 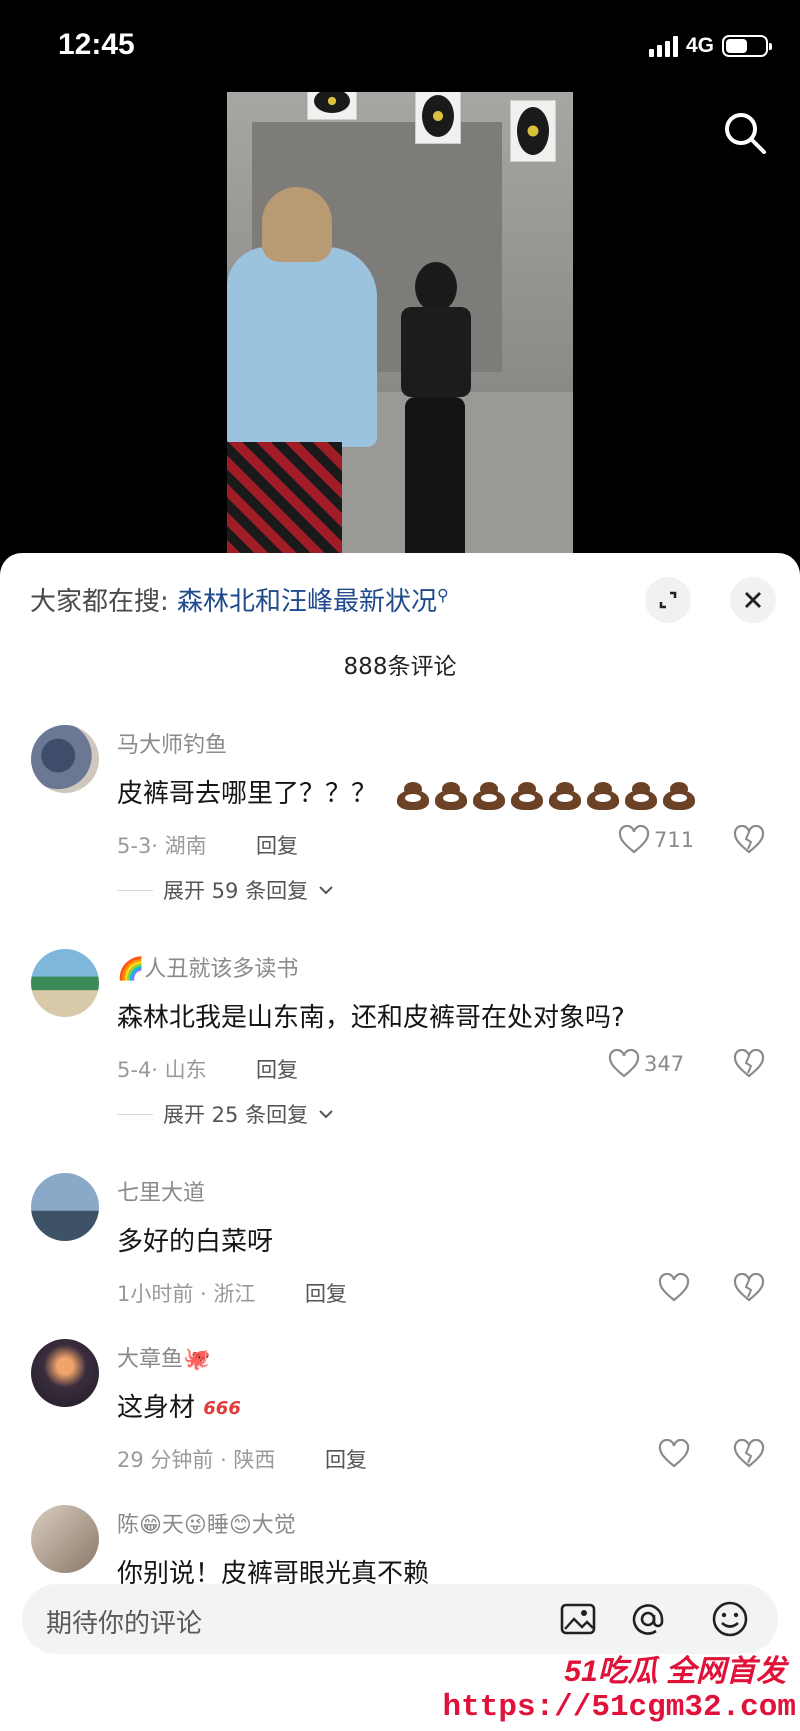 I want to click on search-icon: ⚲, so click(x=443, y=595).